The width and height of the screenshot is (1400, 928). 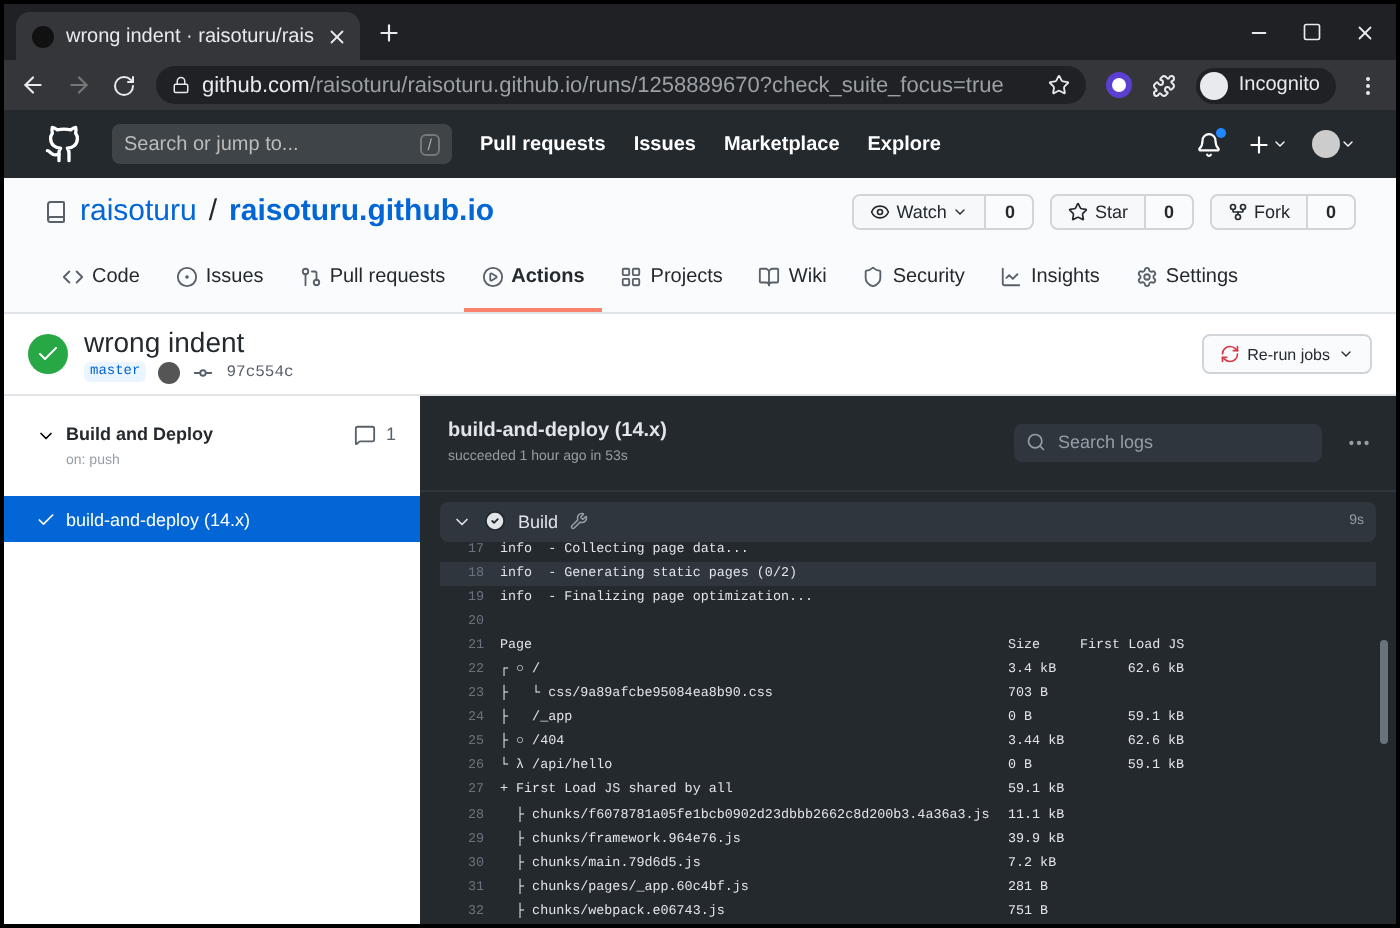 What do you see at coordinates (124, 85) in the screenshot?
I see `reload-icon` at bounding box center [124, 85].